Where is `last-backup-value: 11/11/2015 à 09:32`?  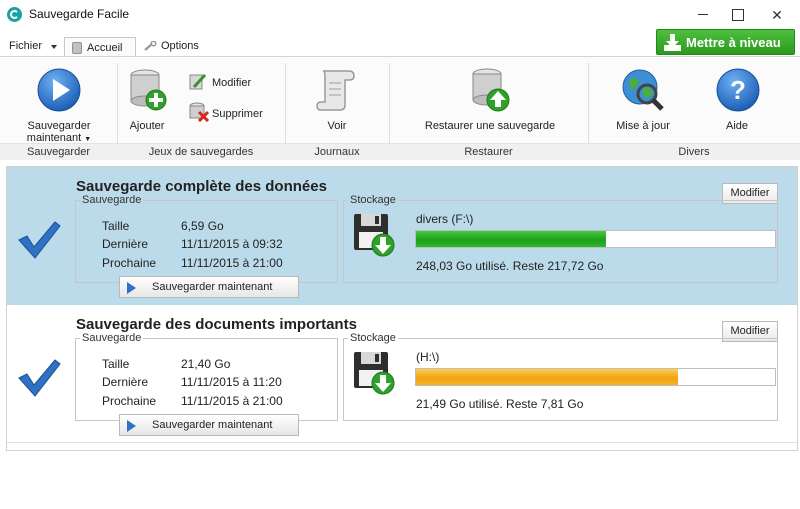
last-backup-value: 11/11/2015 à 09:32 is located at coordinates (232, 244).